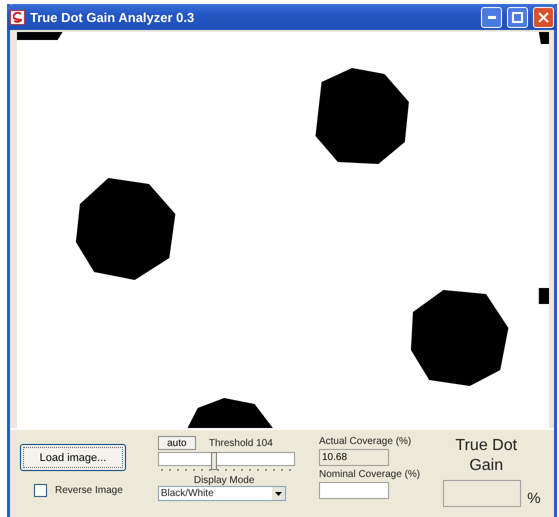 The height and width of the screenshot is (517, 559). I want to click on window-title: True Dot Gain Analyzer 0.3, so click(113, 17).